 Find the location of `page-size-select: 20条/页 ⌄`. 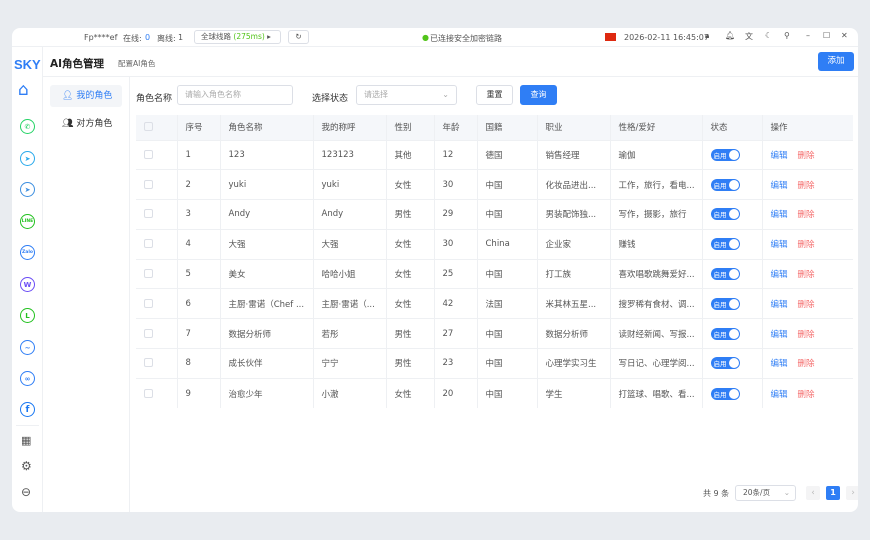

page-size-select: 20条/页 ⌄ is located at coordinates (765, 493).